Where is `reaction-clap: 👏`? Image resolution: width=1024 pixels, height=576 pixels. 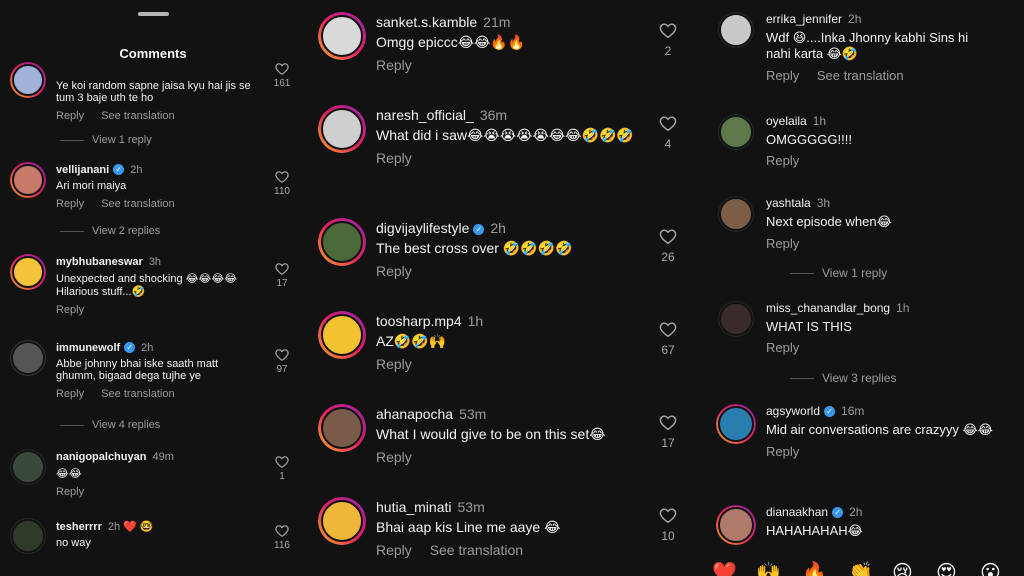
reaction-clap: 👏 is located at coordinates (860, 568).